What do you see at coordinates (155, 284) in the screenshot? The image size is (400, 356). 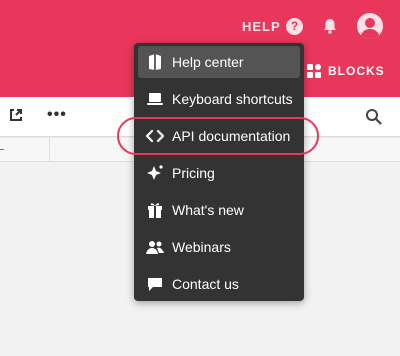 I see `chat-icon` at bounding box center [155, 284].